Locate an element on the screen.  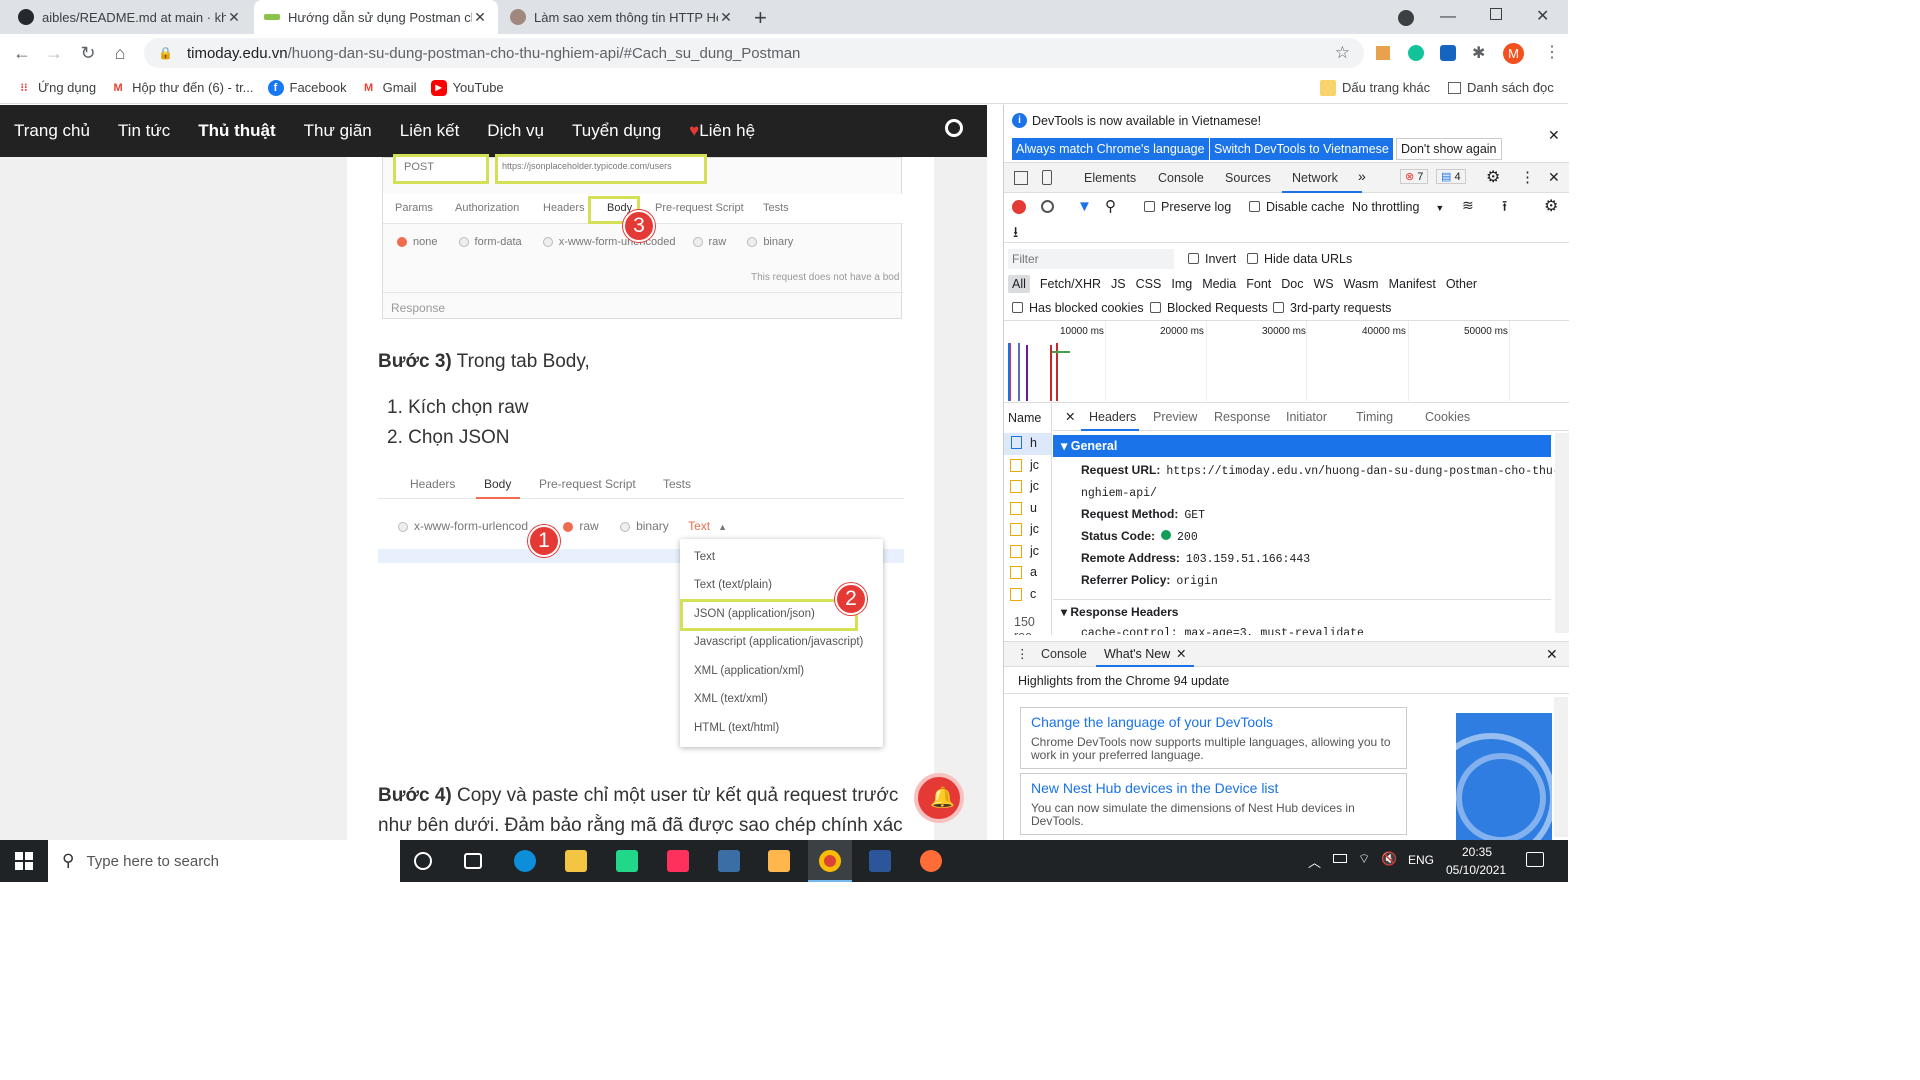
type-media: Media is located at coordinates (1219, 284).